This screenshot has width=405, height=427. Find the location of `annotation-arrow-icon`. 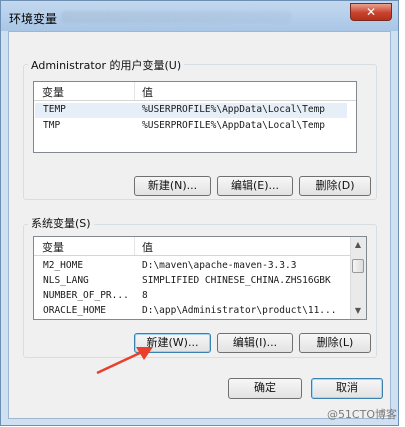

annotation-arrow-icon is located at coordinates (124, 361).